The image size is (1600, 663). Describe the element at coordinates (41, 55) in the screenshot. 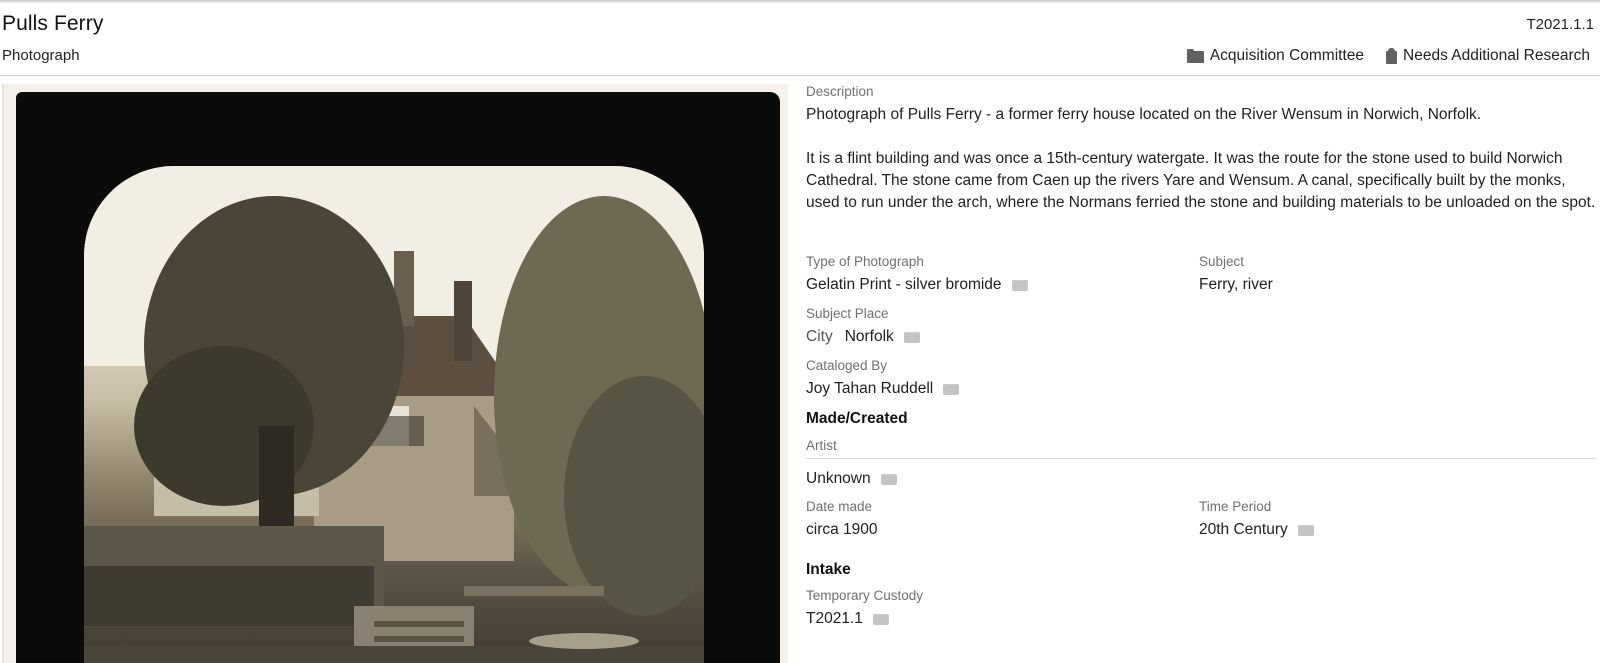

I see `object-type: Photograph` at that location.